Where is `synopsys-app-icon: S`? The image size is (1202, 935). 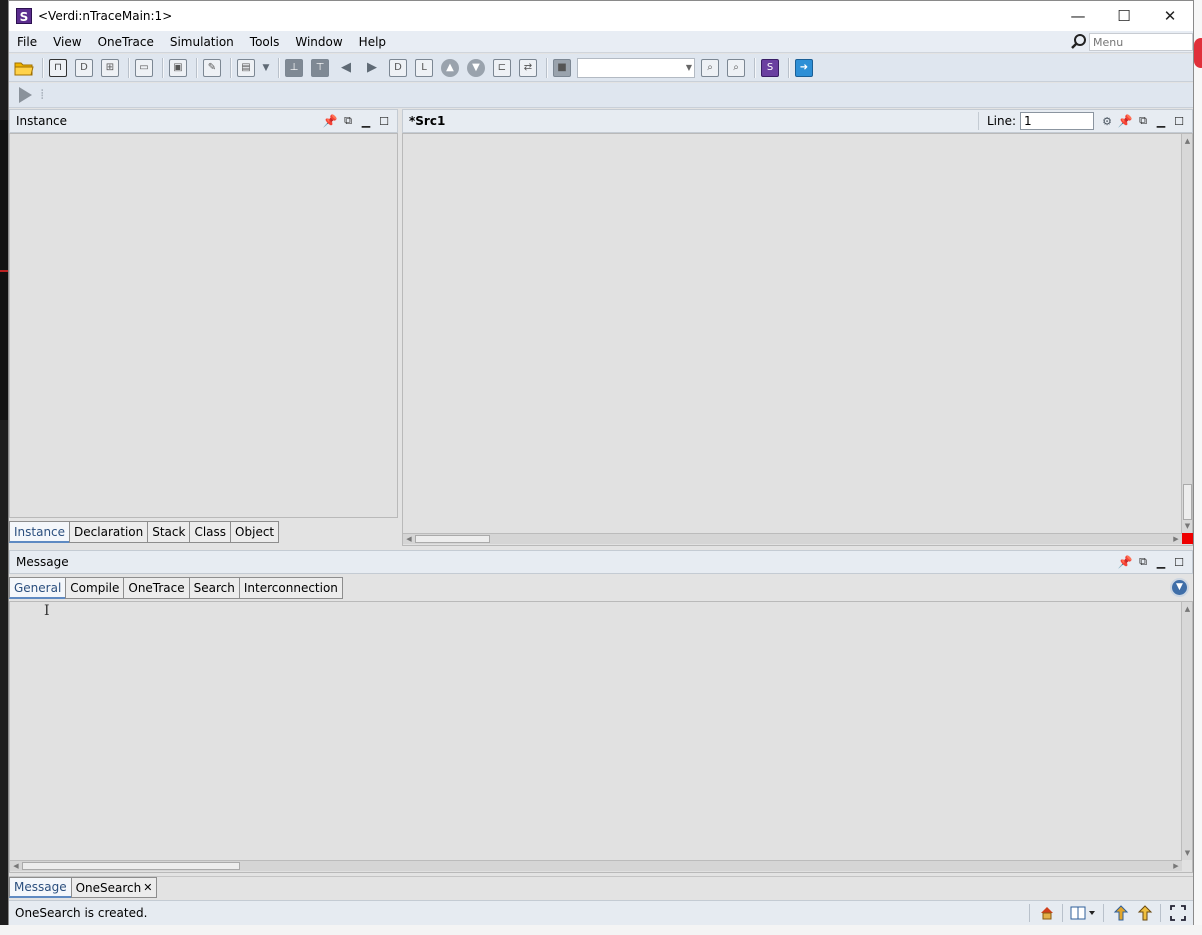 synopsys-app-icon: S is located at coordinates (770, 68).